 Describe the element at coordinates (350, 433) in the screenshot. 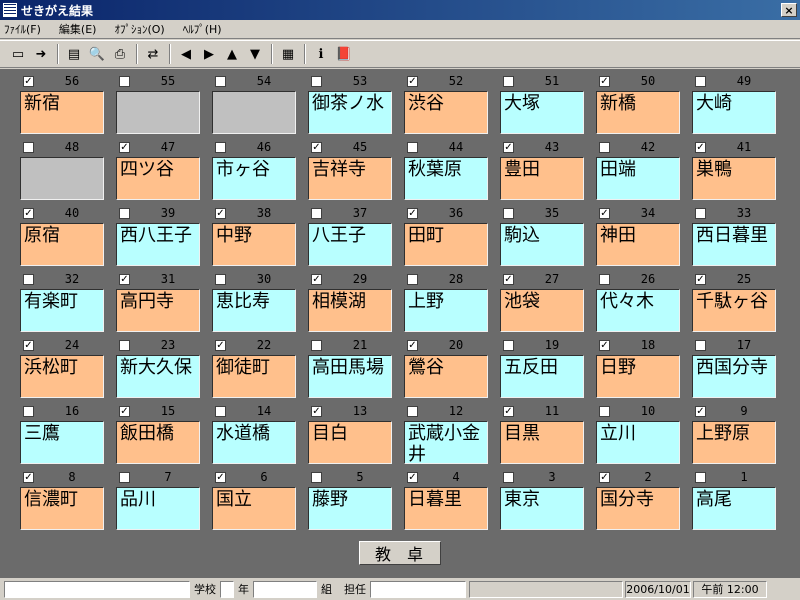

I see `seat: ✓ 13 目白` at that location.